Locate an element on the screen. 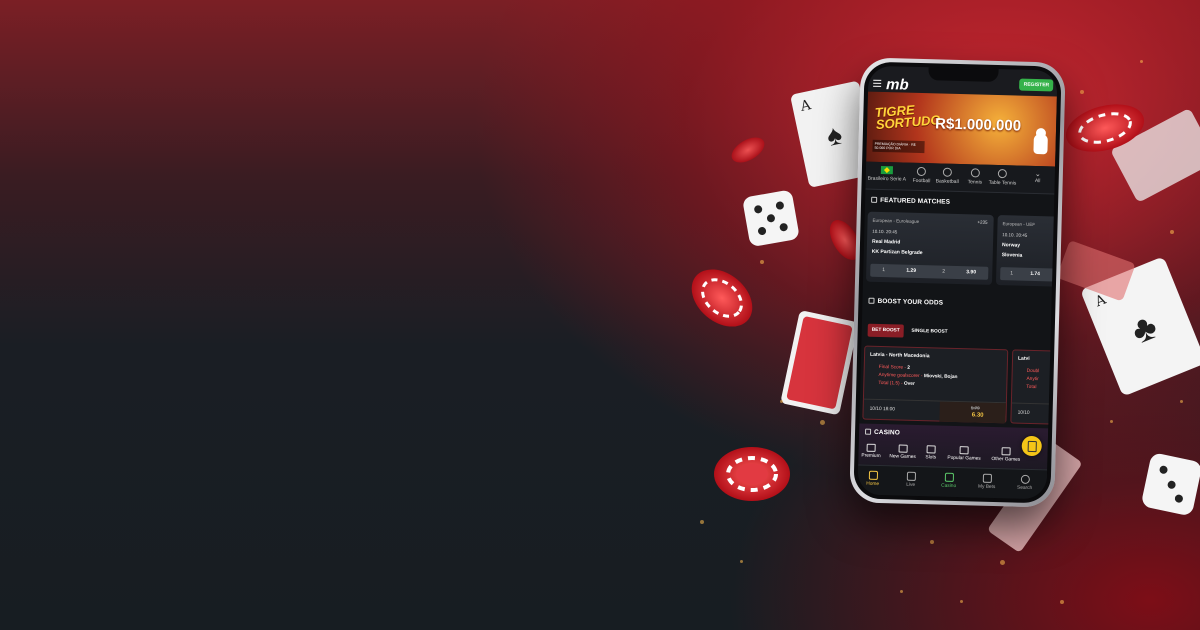 The image size is (1200, 630). featured-matches-title: FEATURED MATCHES is located at coordinates (910, 201).